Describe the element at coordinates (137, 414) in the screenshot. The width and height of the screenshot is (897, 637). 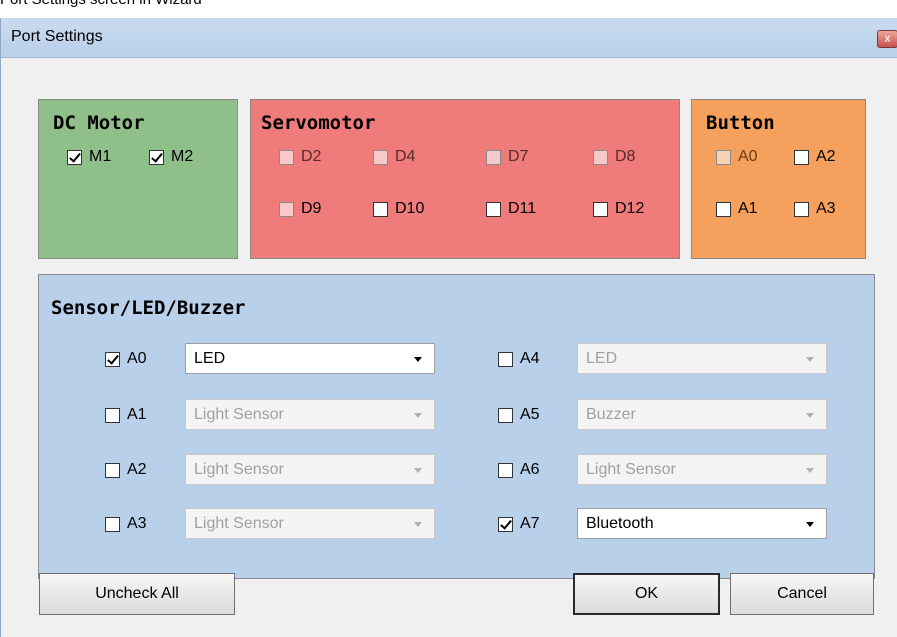
I see `sensor-a1-label: A1` at that location.